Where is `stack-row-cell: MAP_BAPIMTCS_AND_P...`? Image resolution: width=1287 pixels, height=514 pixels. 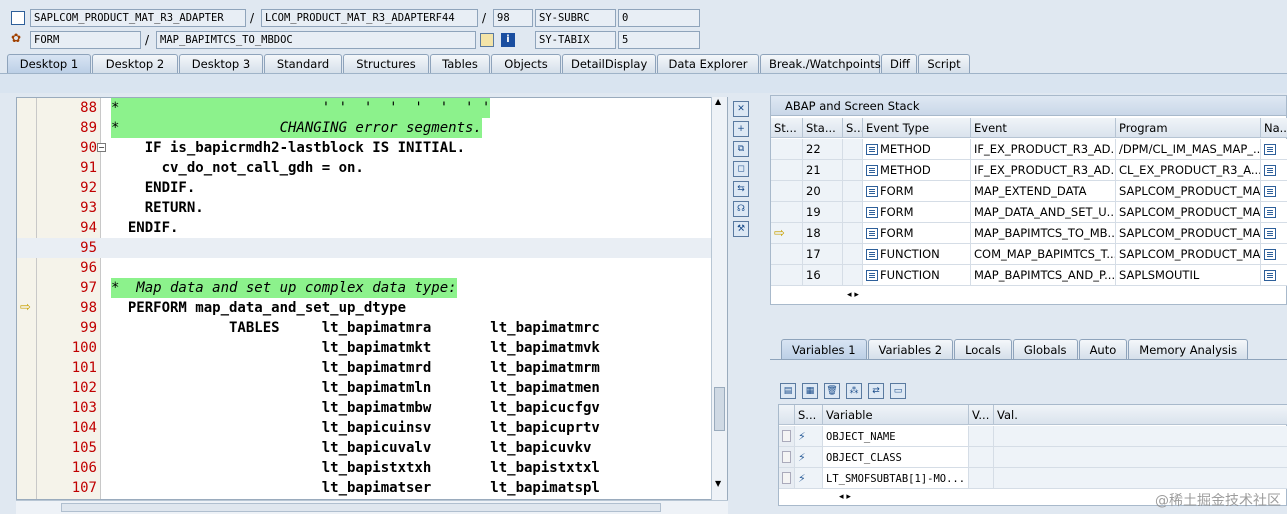
stack-row-cell: MAP_BAPIMTCS_AND_P... is located at coordinates (1043, 275).